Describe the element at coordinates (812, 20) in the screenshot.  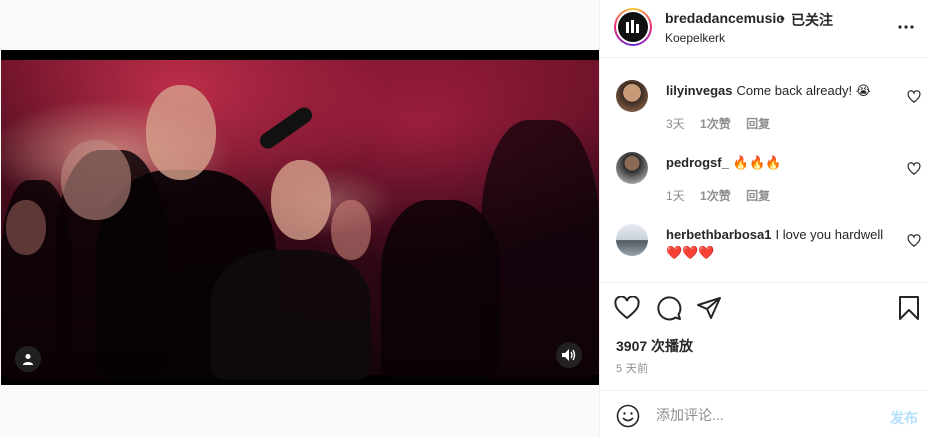
I see `follow-status-button: 已关注` at that location.